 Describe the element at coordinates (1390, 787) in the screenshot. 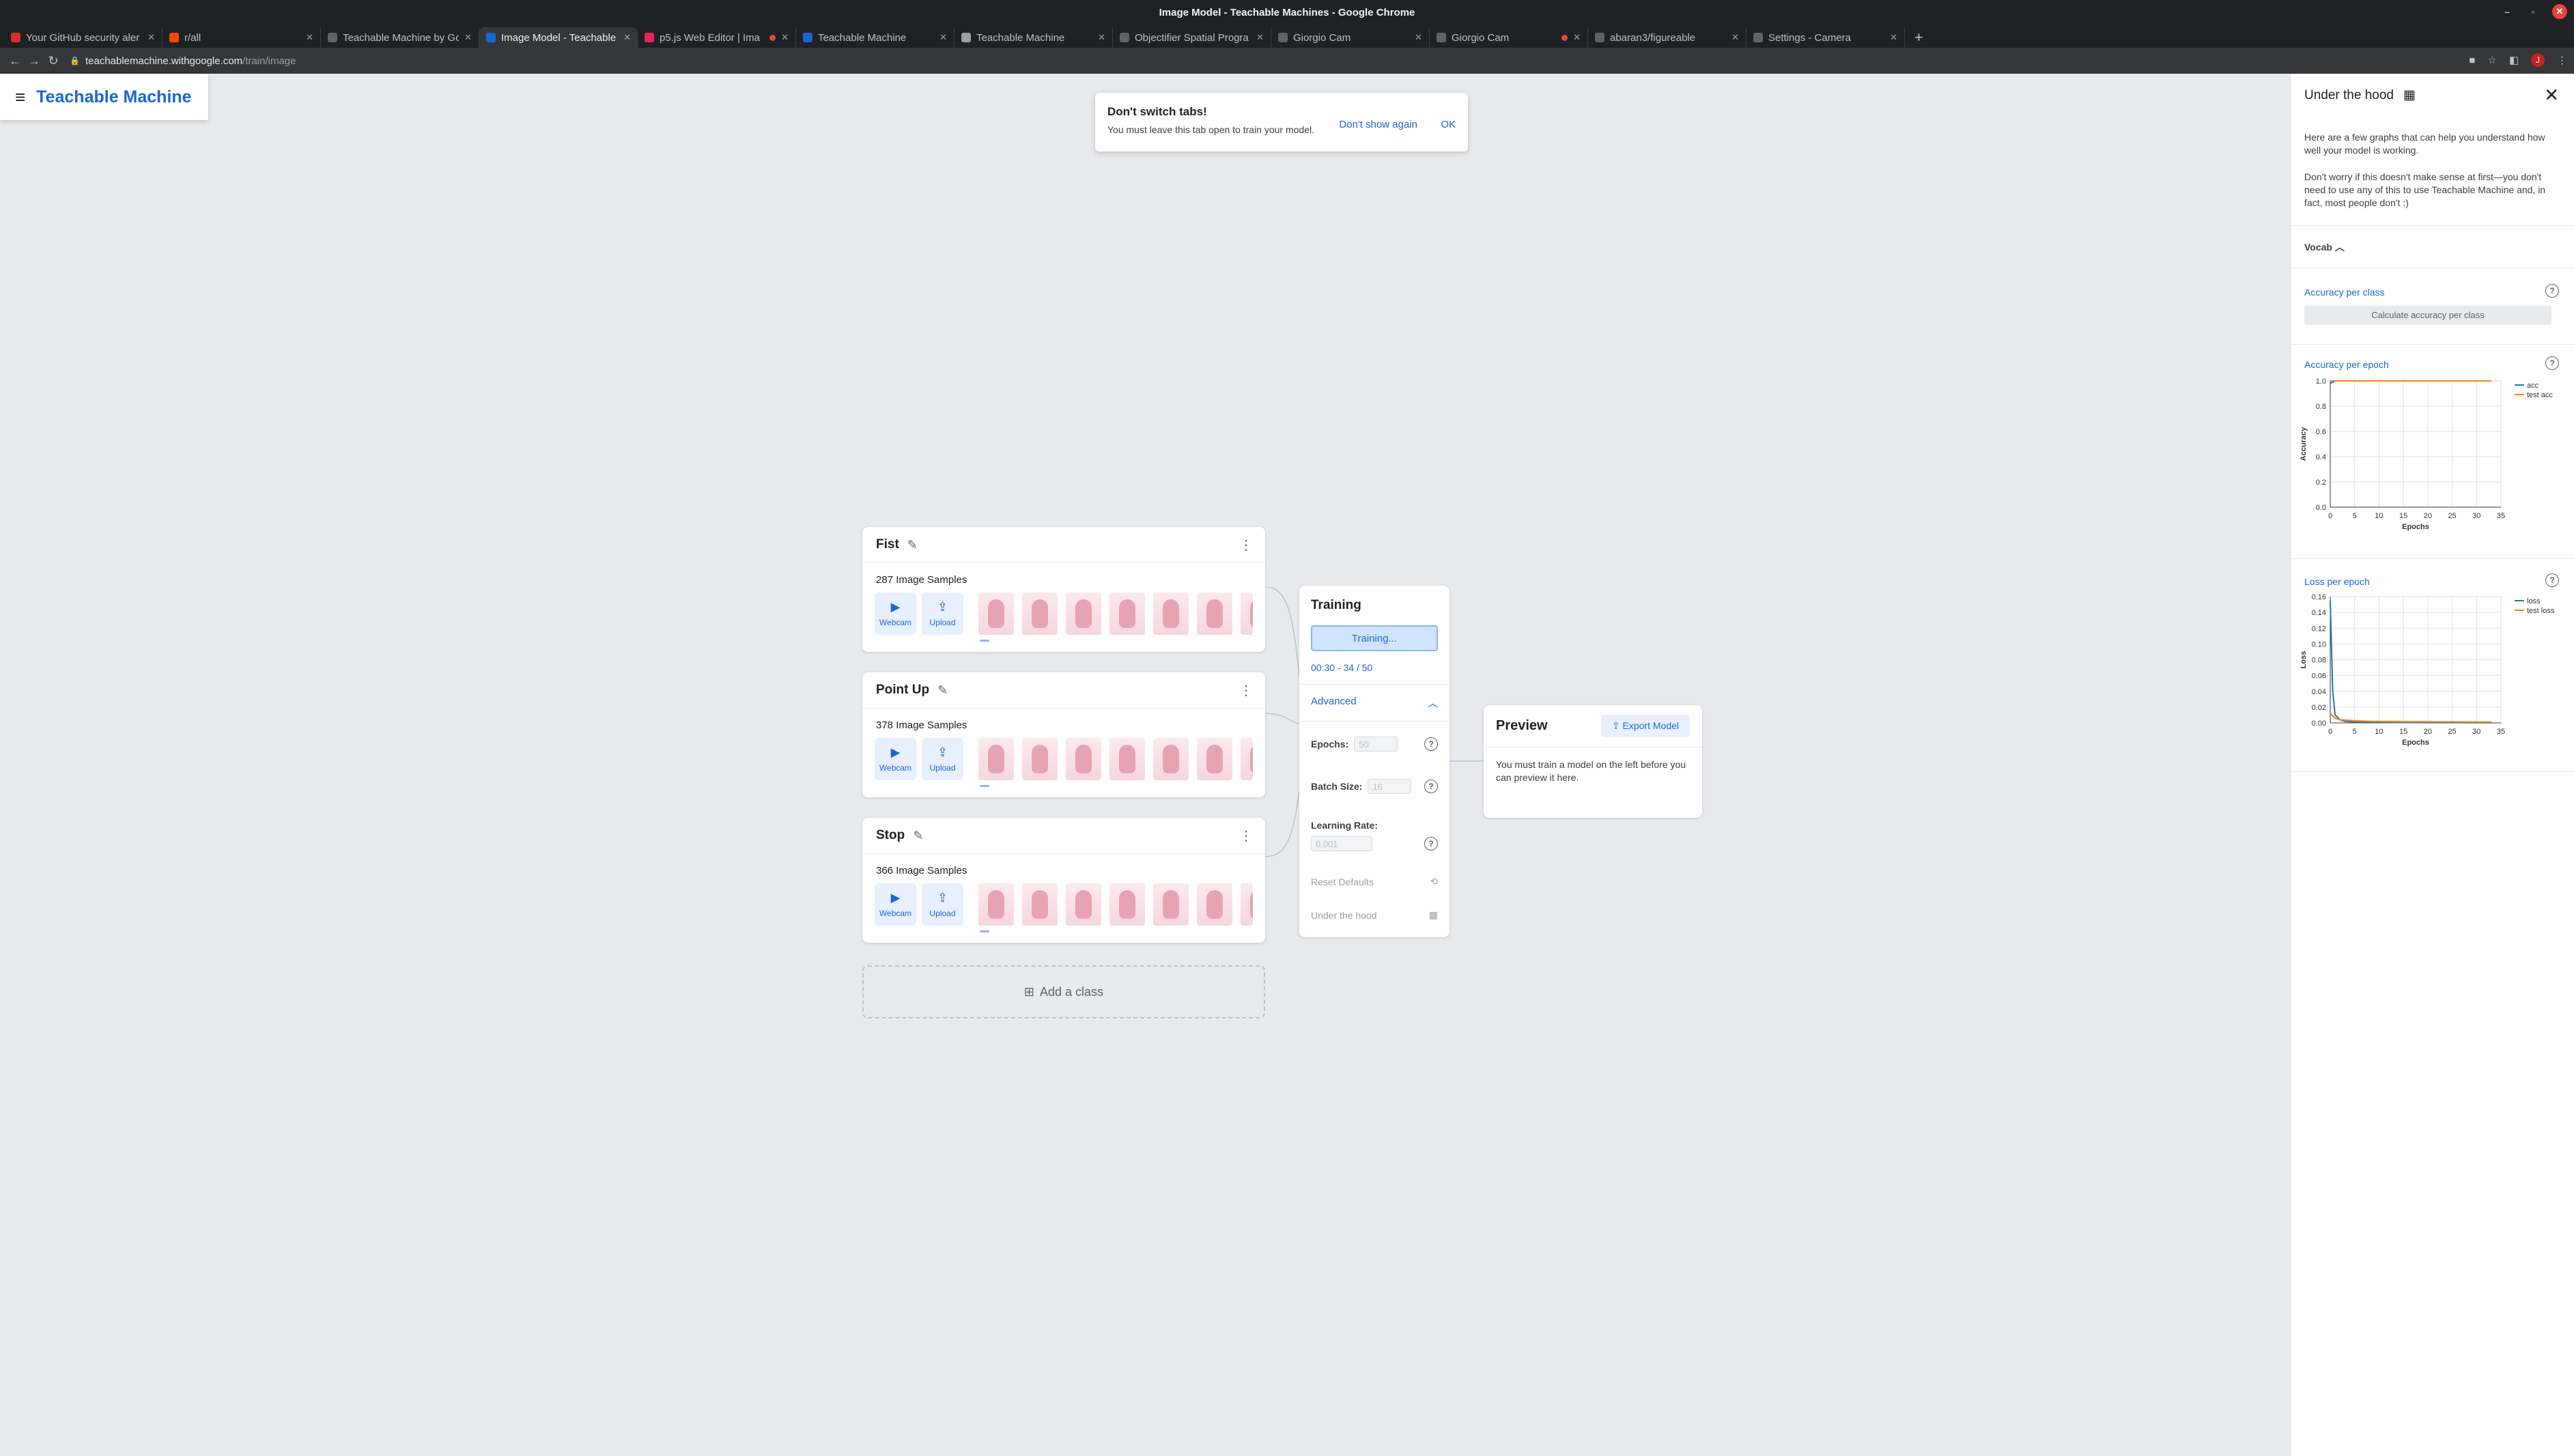

I see `batch-size-field: 16` at that location.